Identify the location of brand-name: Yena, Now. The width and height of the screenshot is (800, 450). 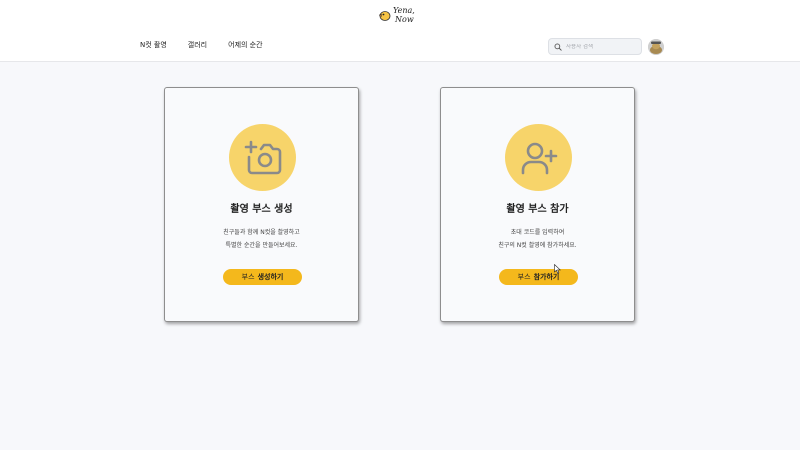
(404, 15).